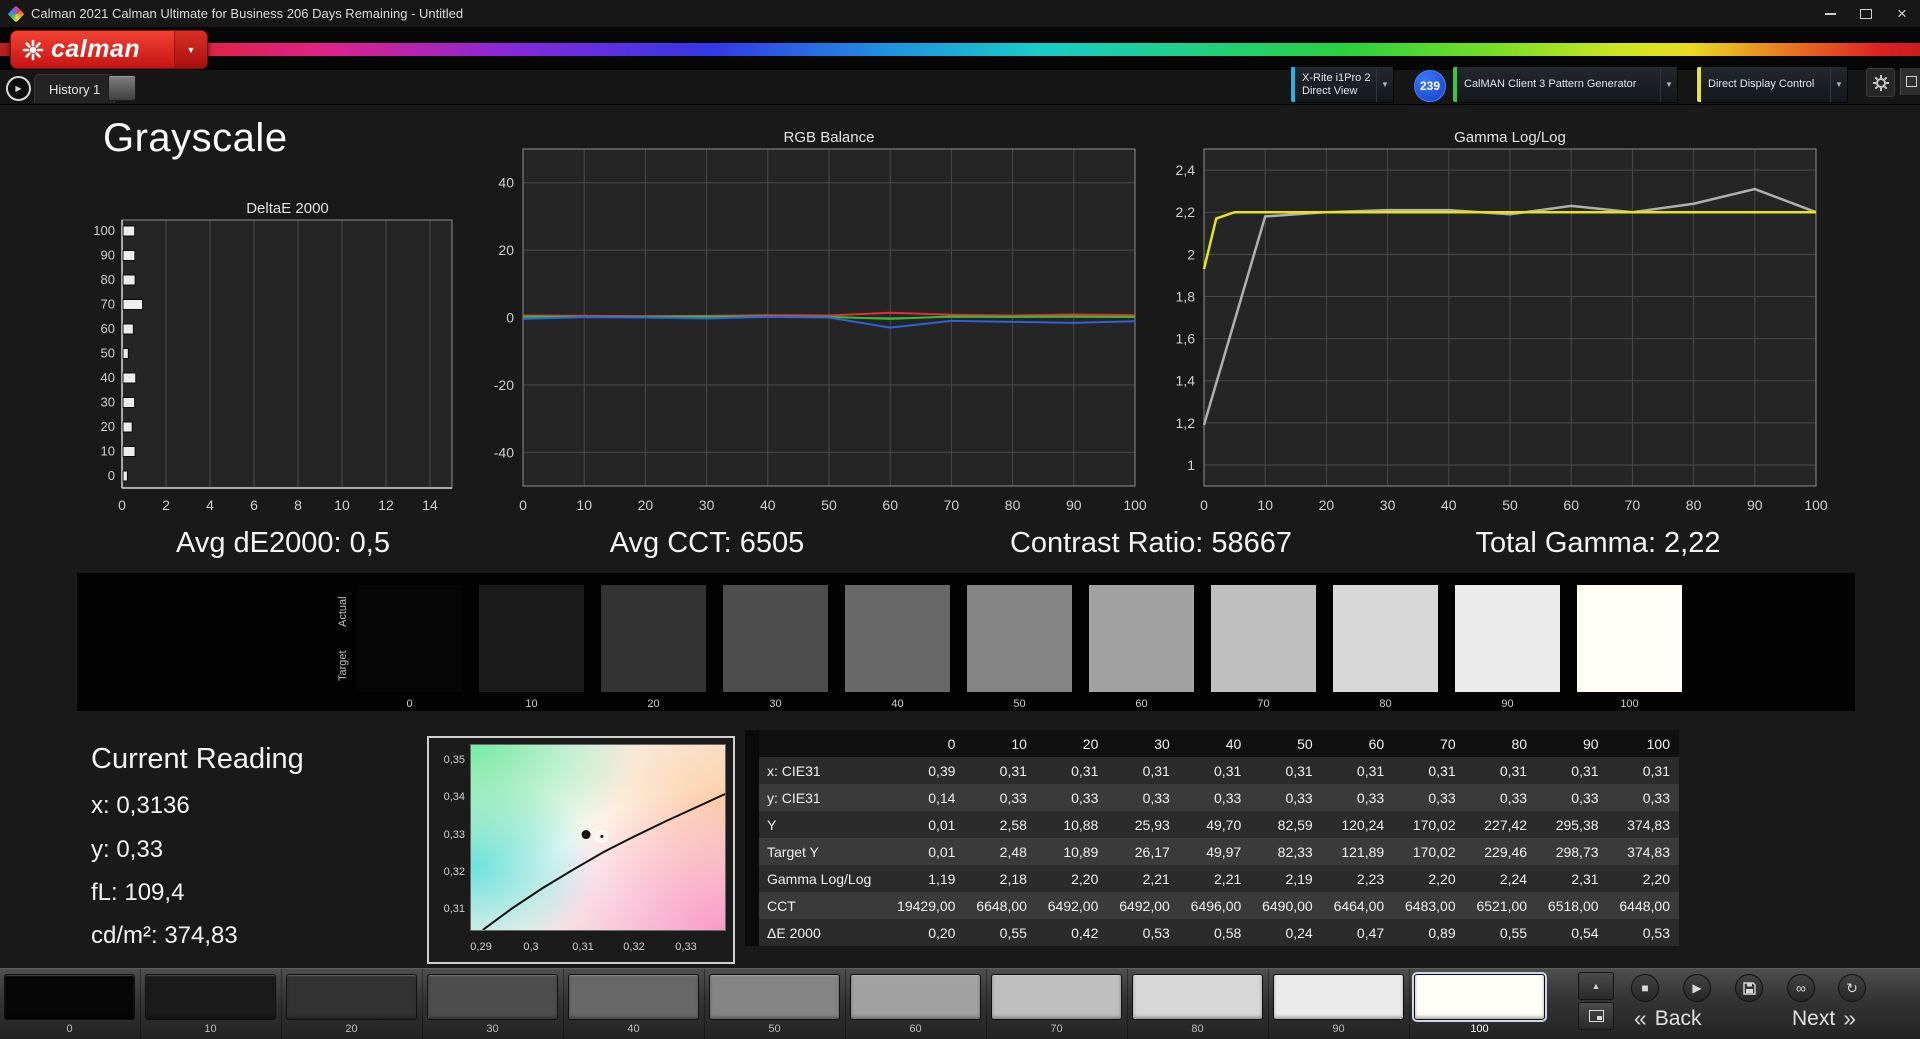 The height and width of the screenshot is (1039, 1920). Describe the element at coordinates (966, 642) in the screenshot. I see `grayscale-swatch-strip: Actual Target 0 10 20 30 40 50 60 70 80 90 100` at that location.